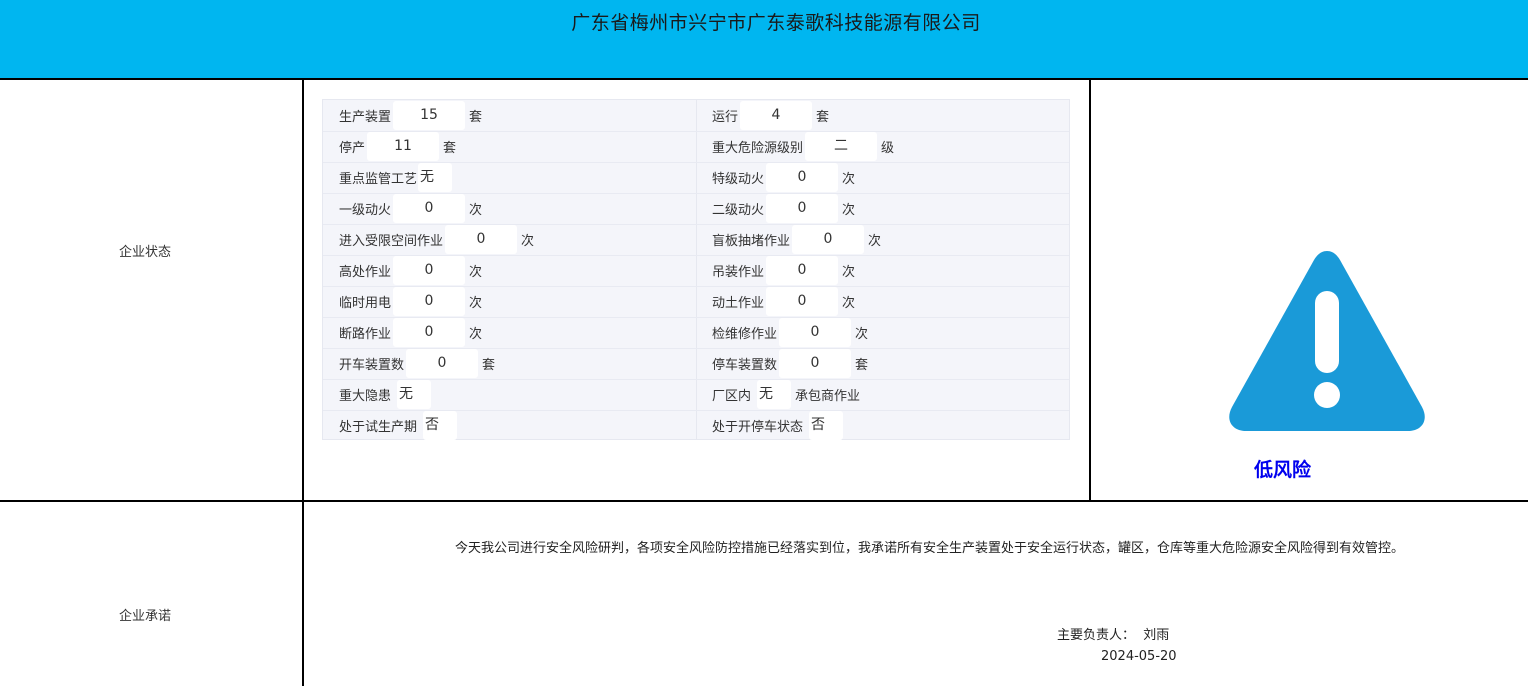 This screenshot has width=1528, height=686. Describe the element at coordinates (429, 115) in the screenshot. I see `production-units-value: 15` at that location.